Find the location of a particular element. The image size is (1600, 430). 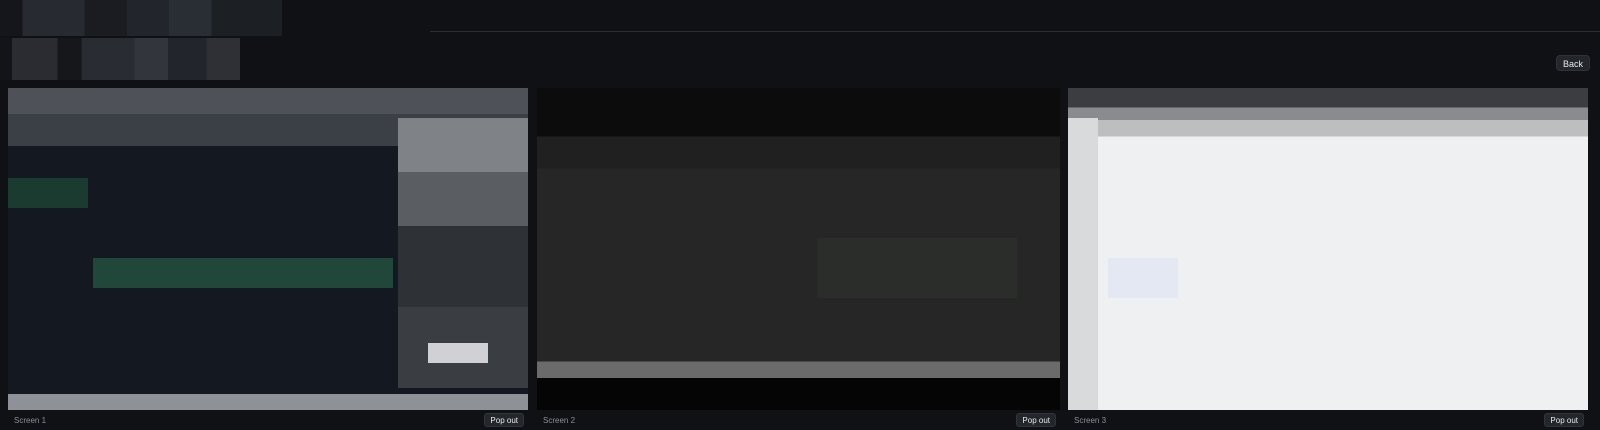

back-button: Back is located at coordinates (1572, 63).